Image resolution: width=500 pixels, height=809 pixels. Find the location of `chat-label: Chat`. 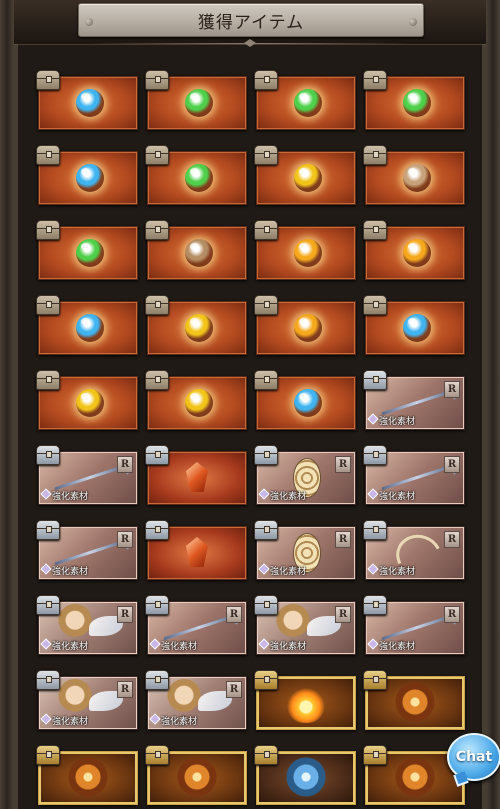

chat-label: Chat is located at coordinates (474, 757).